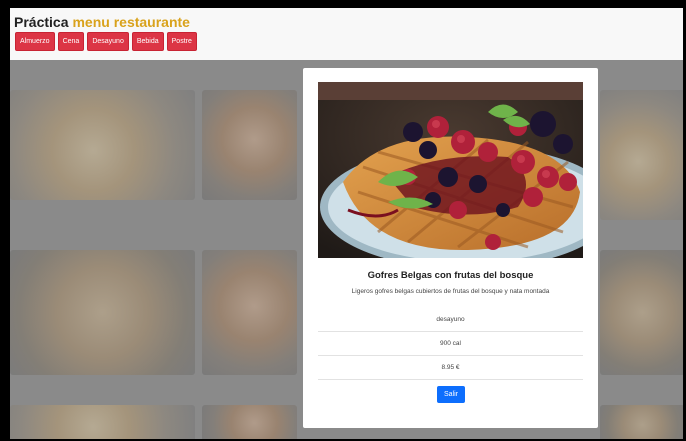  What do you see at coordinates (450, 344) in the screenshot?
I see `dish-calories: 900 cal` at bounding box center [450, 344].